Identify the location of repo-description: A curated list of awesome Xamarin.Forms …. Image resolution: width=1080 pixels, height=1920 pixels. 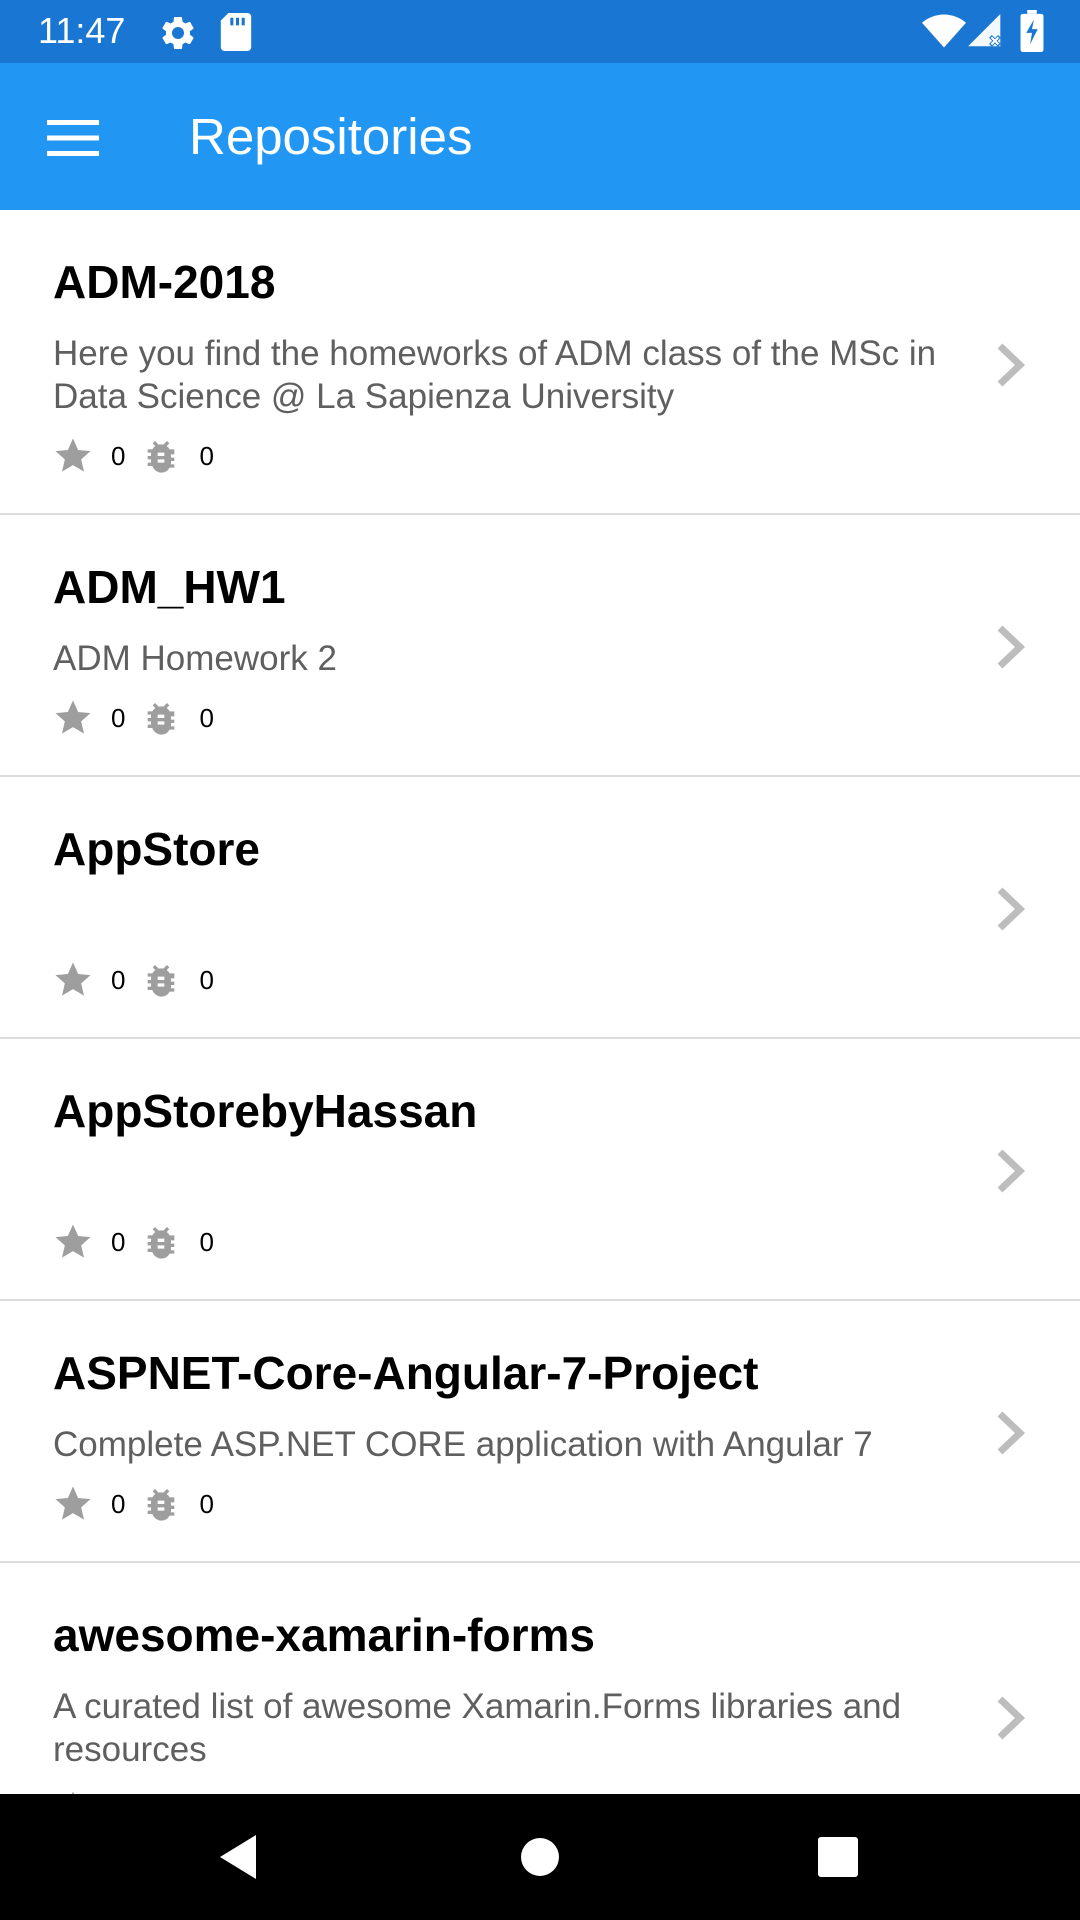
(477, 1728).